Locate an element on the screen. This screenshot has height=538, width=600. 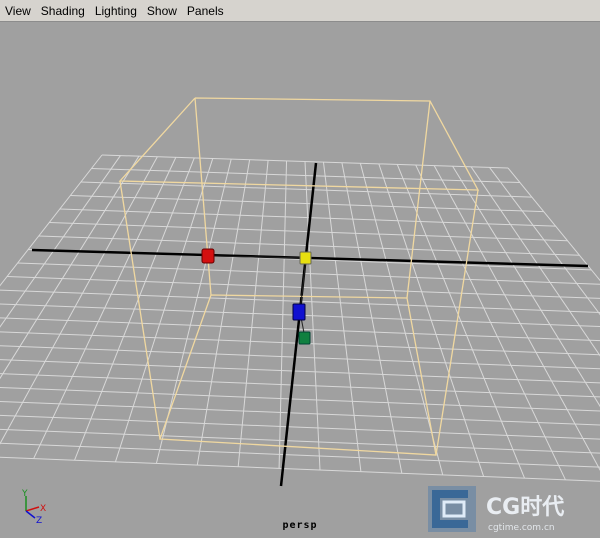
menu-show: Show is located at coordinates (159, 11).